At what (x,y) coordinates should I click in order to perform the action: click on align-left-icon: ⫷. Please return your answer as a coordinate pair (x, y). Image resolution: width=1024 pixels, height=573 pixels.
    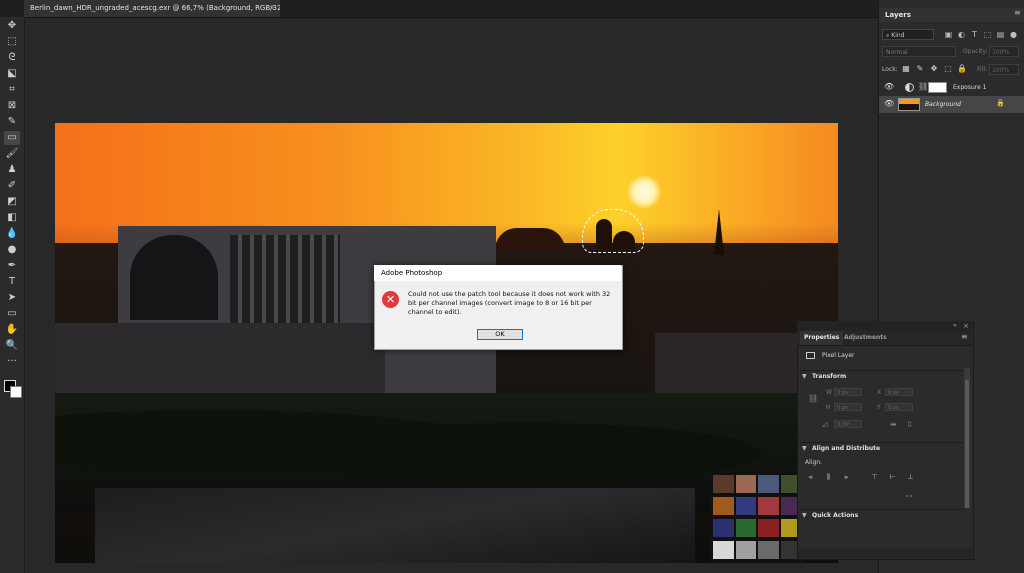
    Looking at the image, I should click on (810, 477).